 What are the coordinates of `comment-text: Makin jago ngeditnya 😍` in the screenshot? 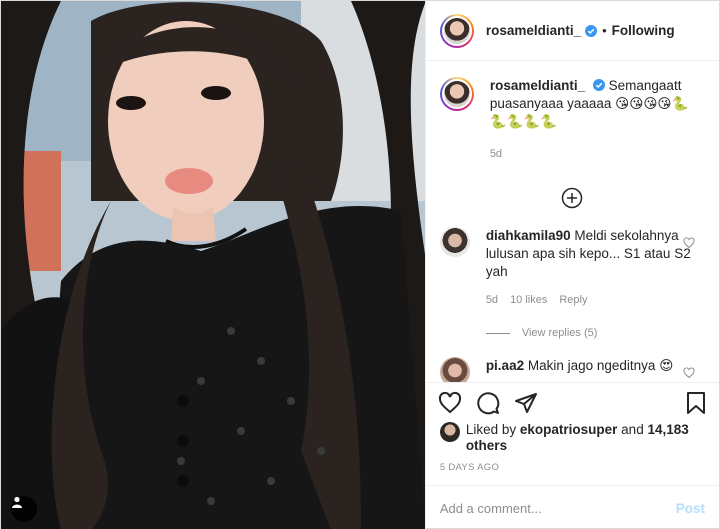 It's located at (600, 365).